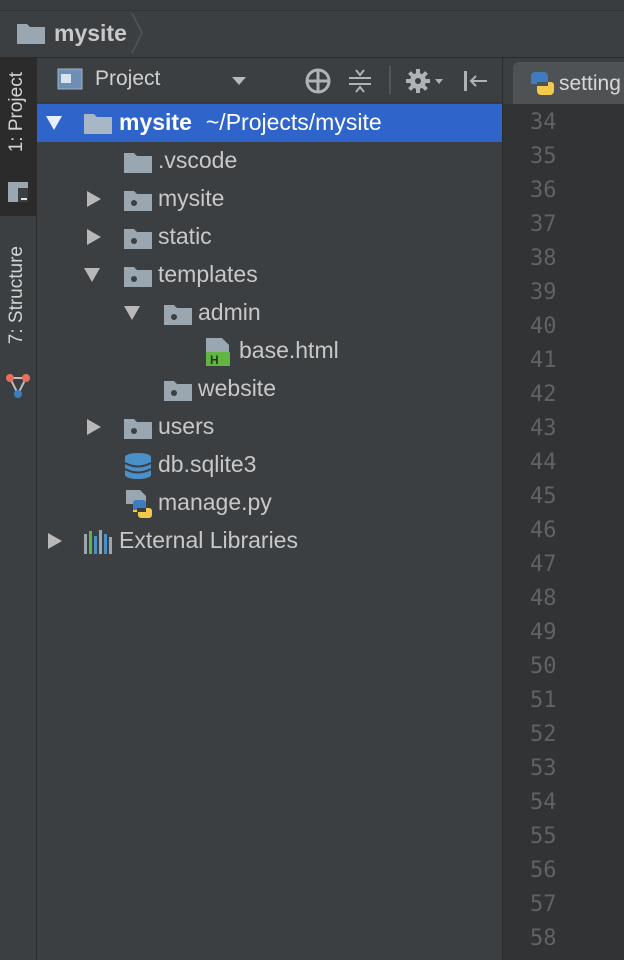  I want to click on tree-row-base-html: H base.html, so click(269, 351).